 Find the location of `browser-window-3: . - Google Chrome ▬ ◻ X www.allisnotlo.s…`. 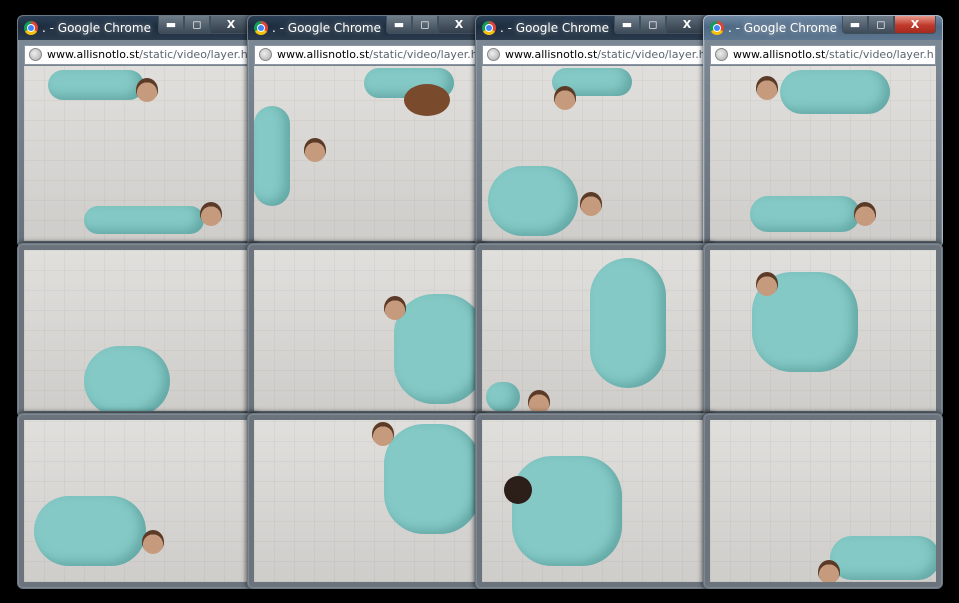

browser-window-3: . - Google Chrome ▬ ◻ X www.allisnotlo.s… is located at coordinates (595, 131).